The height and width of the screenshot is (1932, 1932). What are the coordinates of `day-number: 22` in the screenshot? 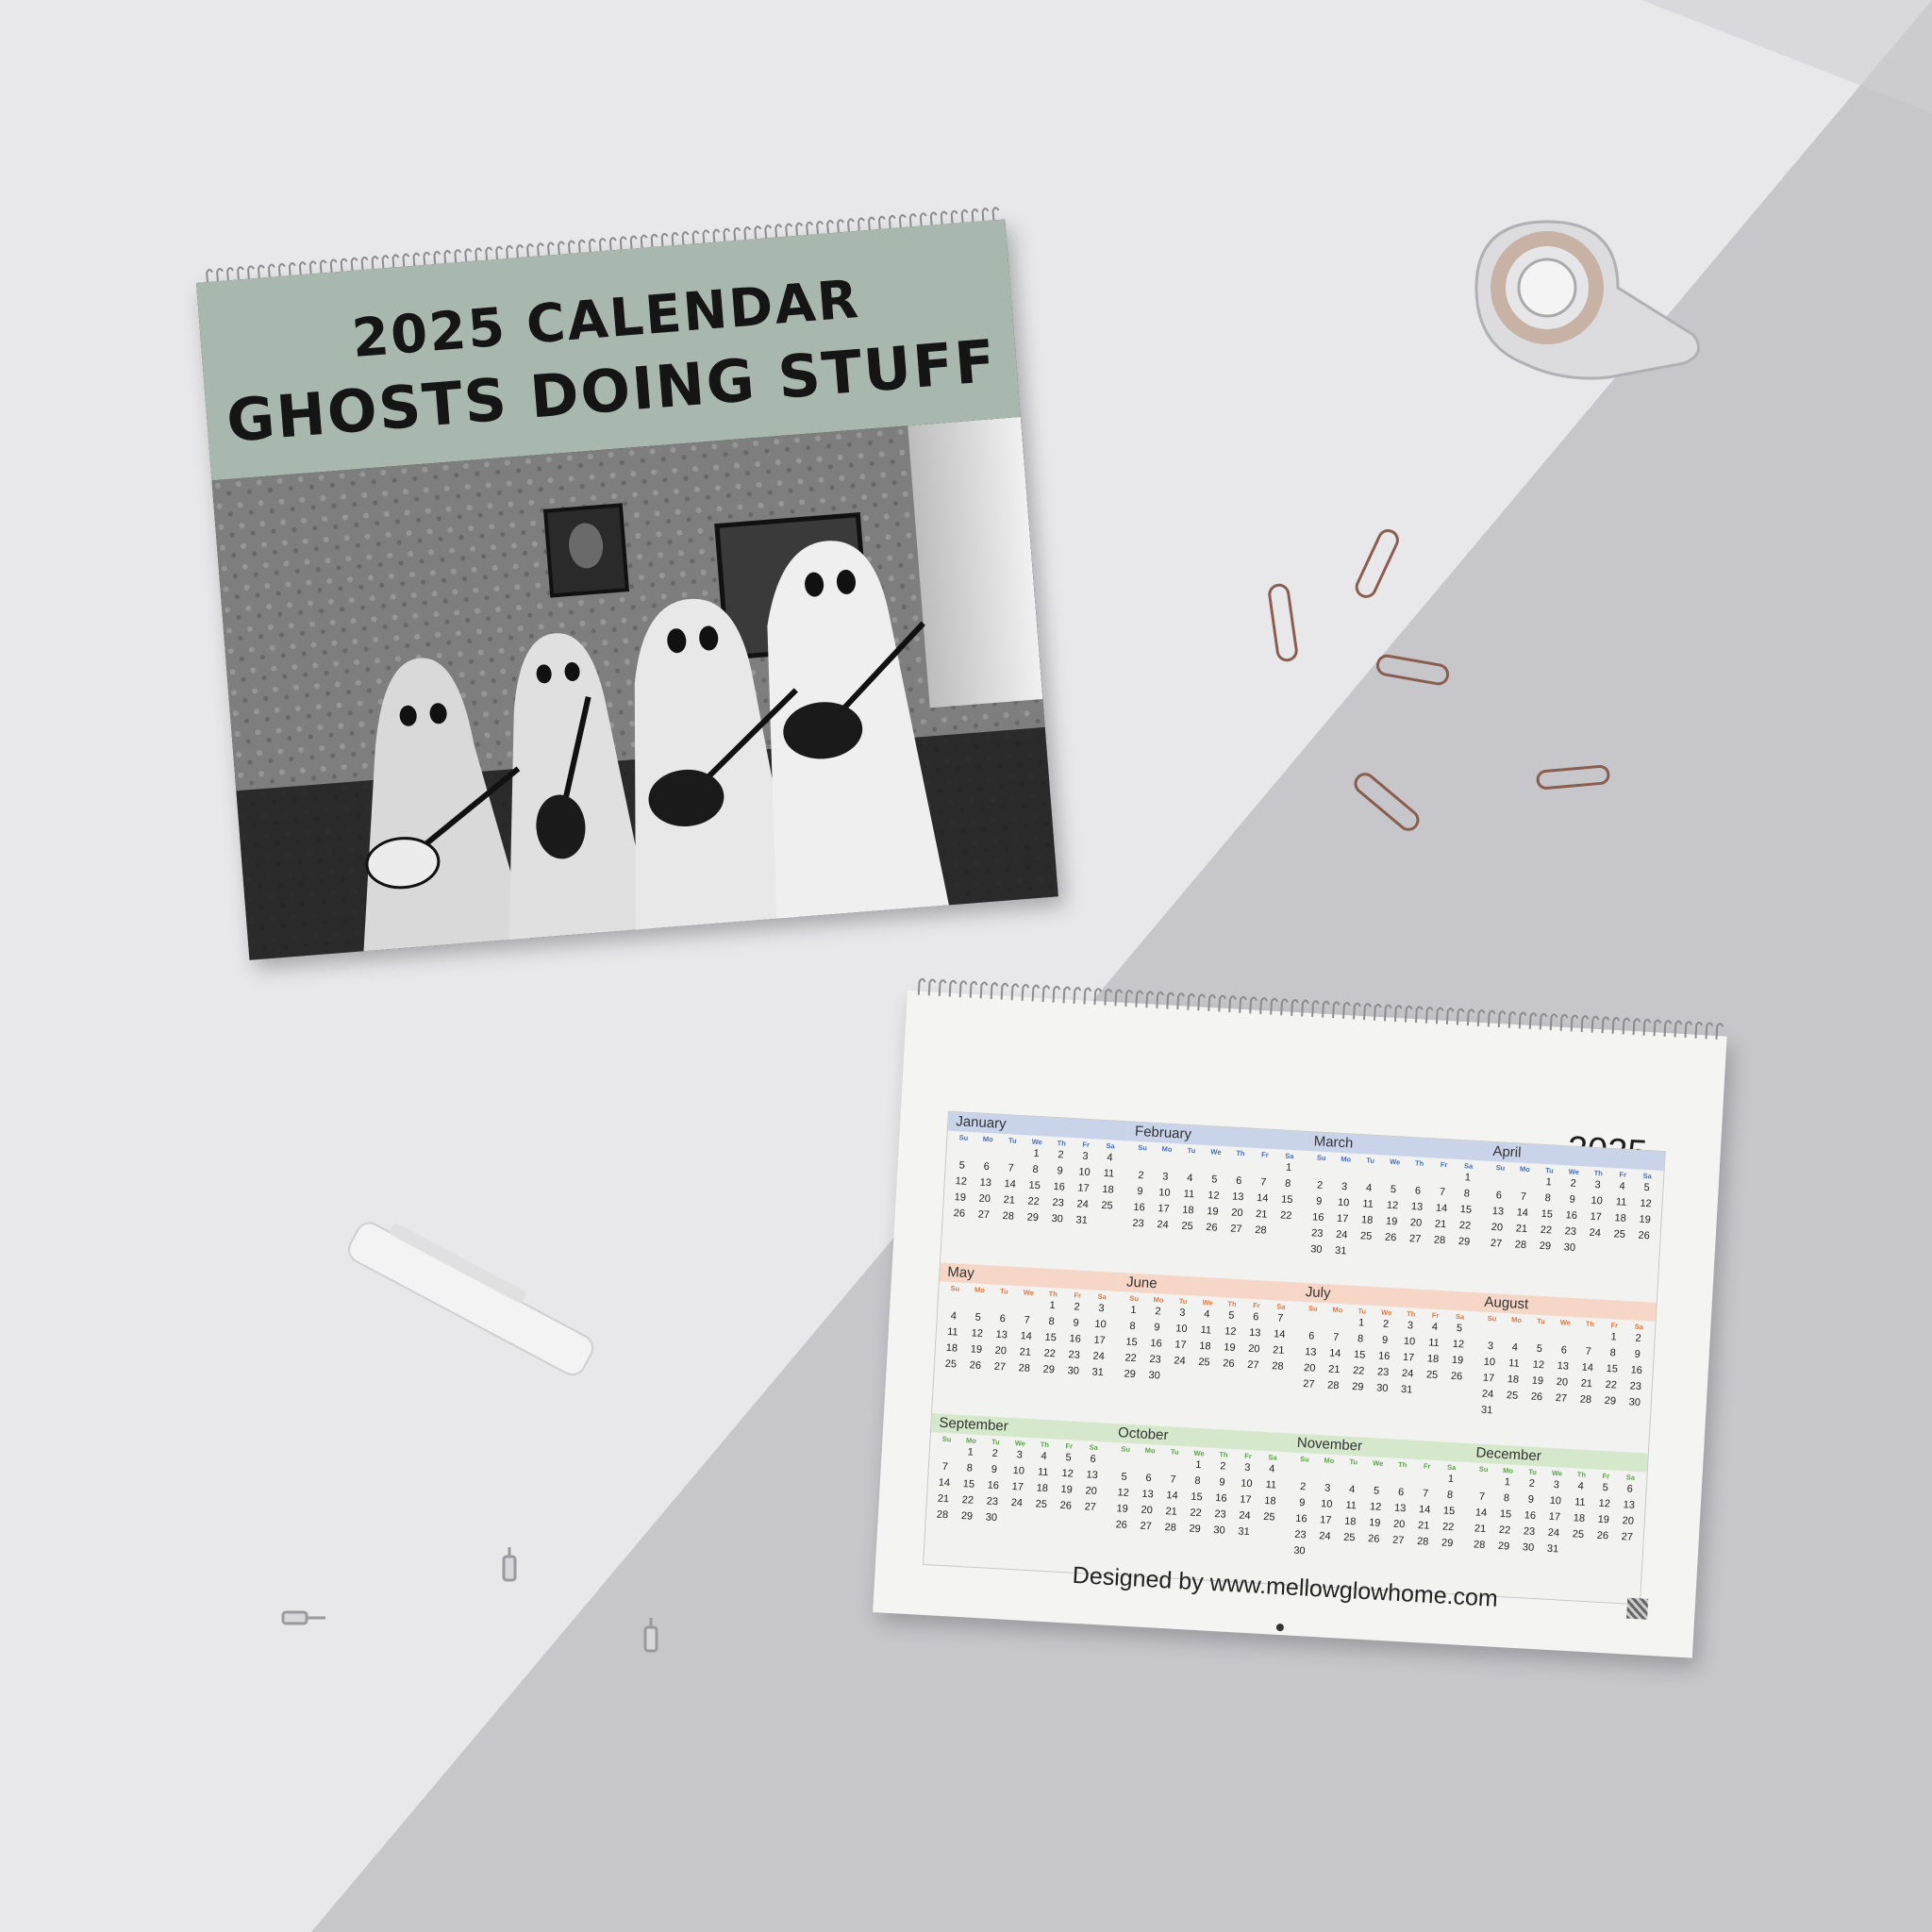 It's located at (1196, 1513).